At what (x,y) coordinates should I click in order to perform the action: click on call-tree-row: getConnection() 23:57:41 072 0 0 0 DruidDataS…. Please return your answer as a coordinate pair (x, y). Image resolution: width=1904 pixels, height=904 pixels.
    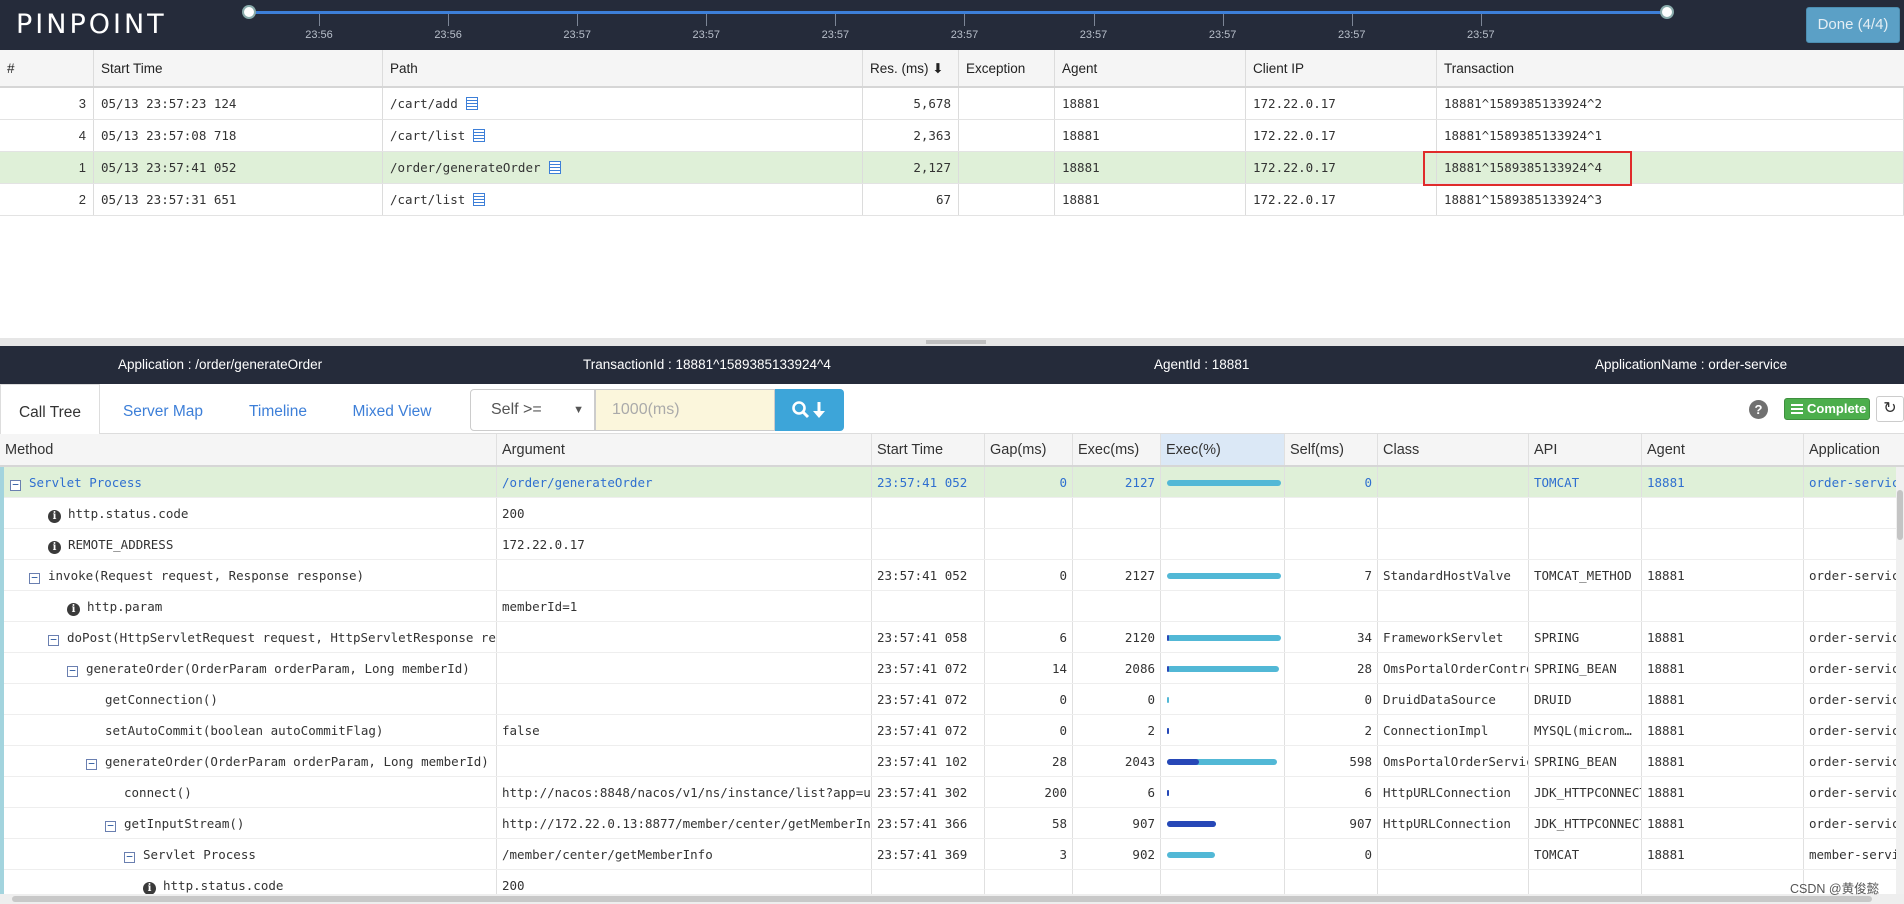
    Looking at the image, I should click on (952, 699).